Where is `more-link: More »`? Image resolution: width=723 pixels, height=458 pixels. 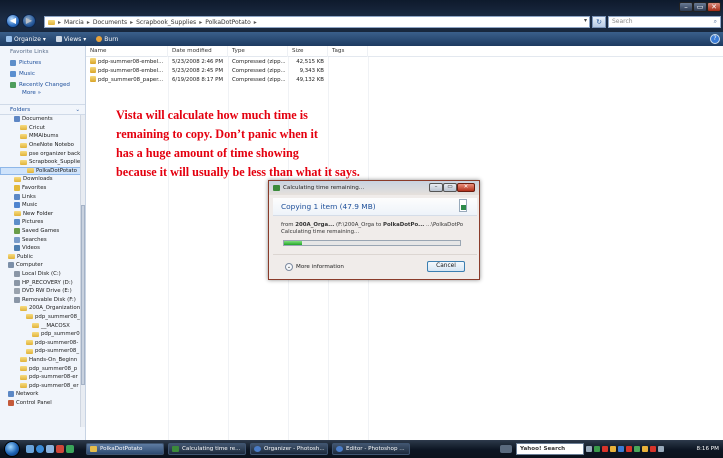
more-link: More » is located at coordinates (42, 95).